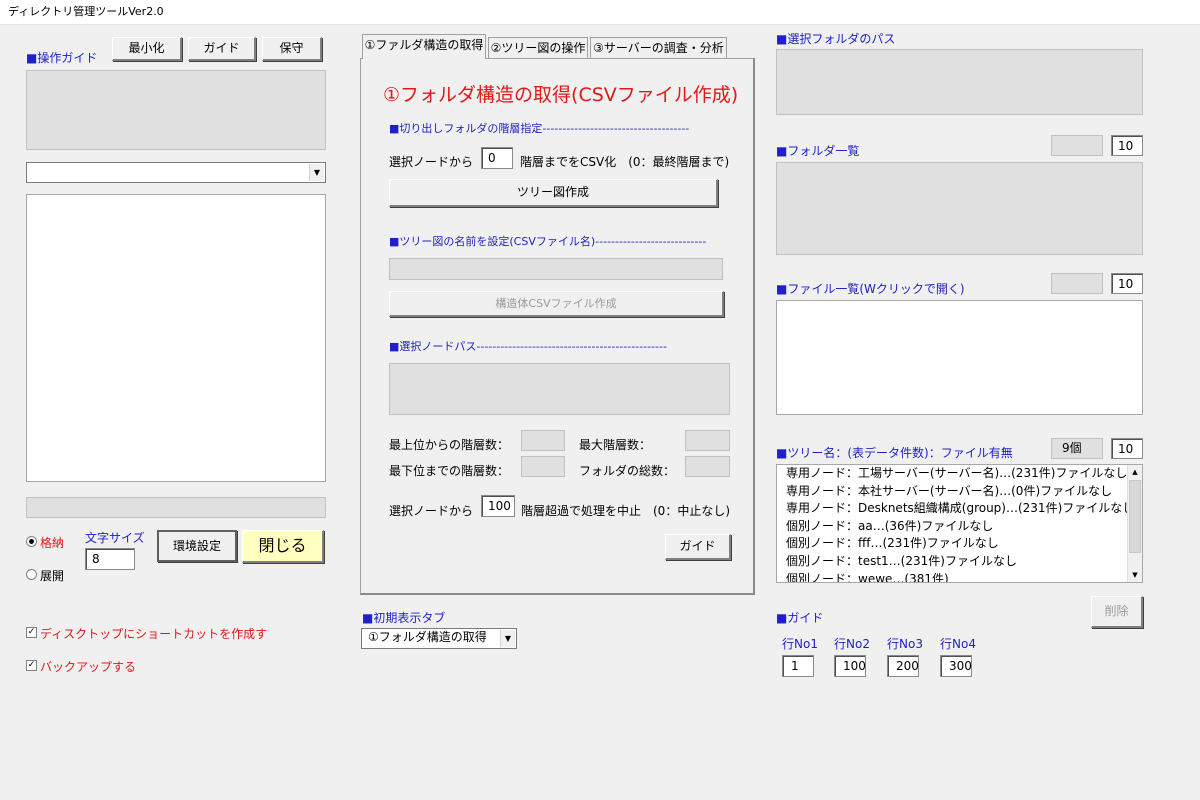 Image resolution: width=1200 pixels, height=800 pixels. I want to click on initial-tab-select: ①フォルダ構造の取得 ▼, so click(439, 638).